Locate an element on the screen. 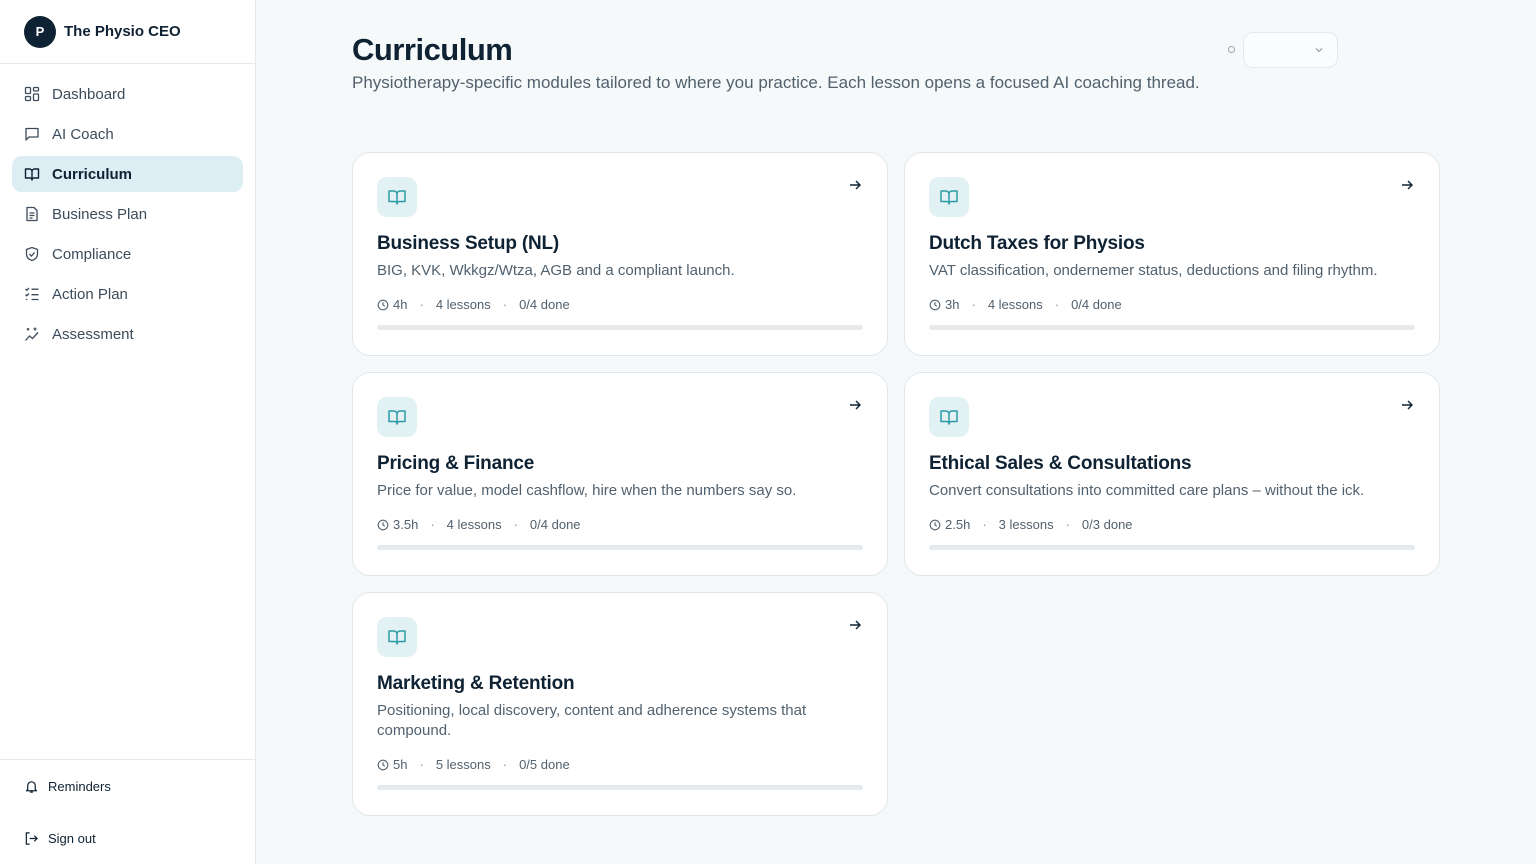 The height and width of the screenshot is (864, 1536). card-title: Dutch Taxes for Physios is located at coordinates (1037, 243).